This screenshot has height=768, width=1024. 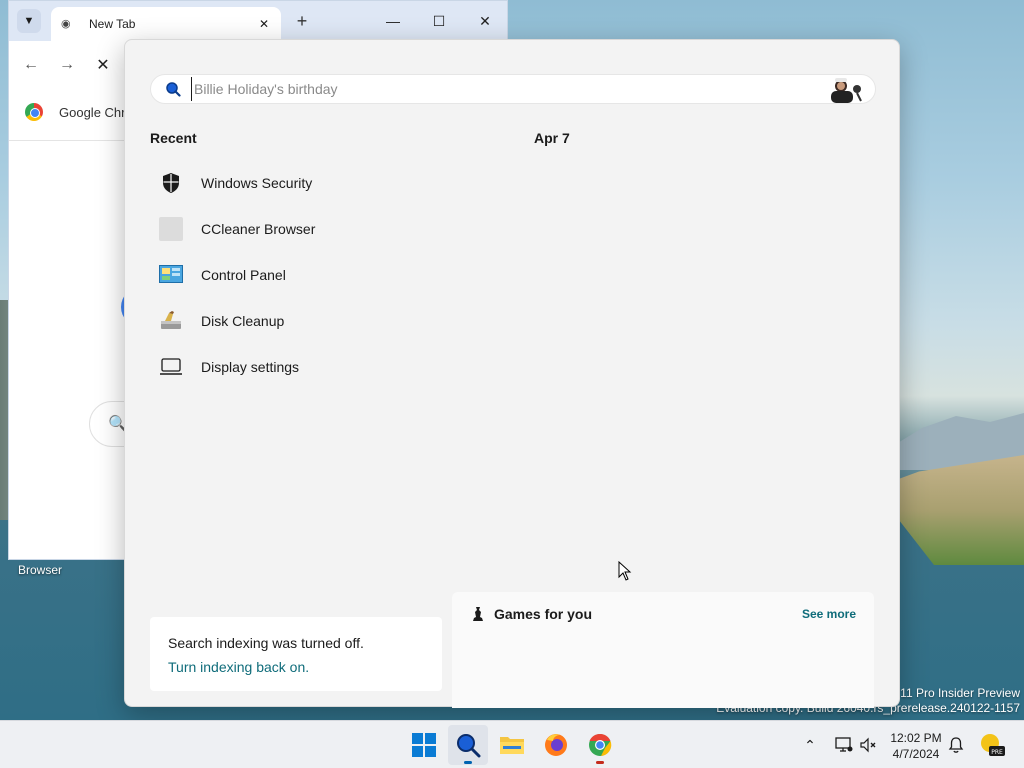 I want to click on recent-item-label: CCleaner Browser, so click(x=258, y=229).